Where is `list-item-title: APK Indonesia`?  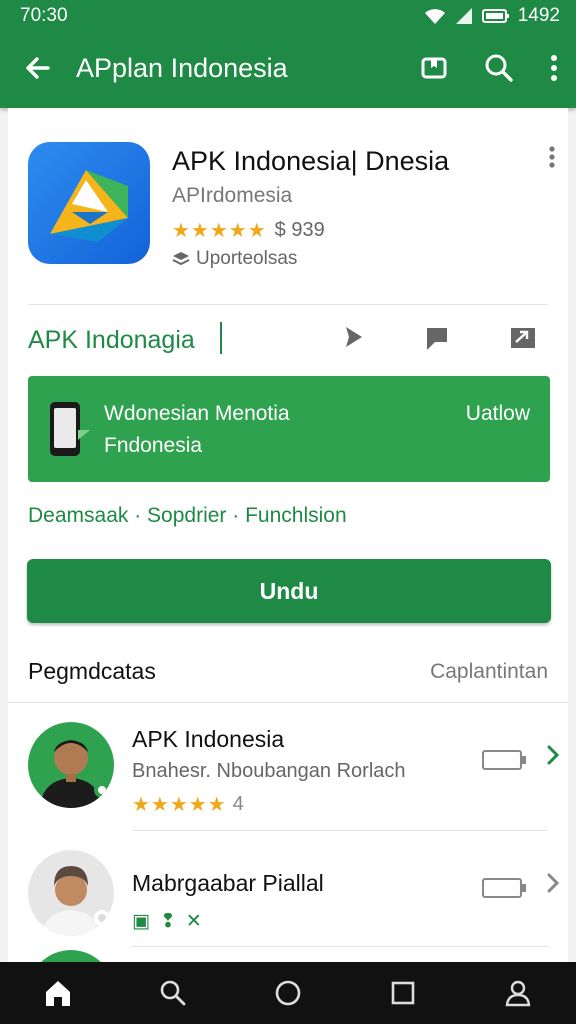
list-item-title: APK Indonesia is located at coordinates (208, 739).